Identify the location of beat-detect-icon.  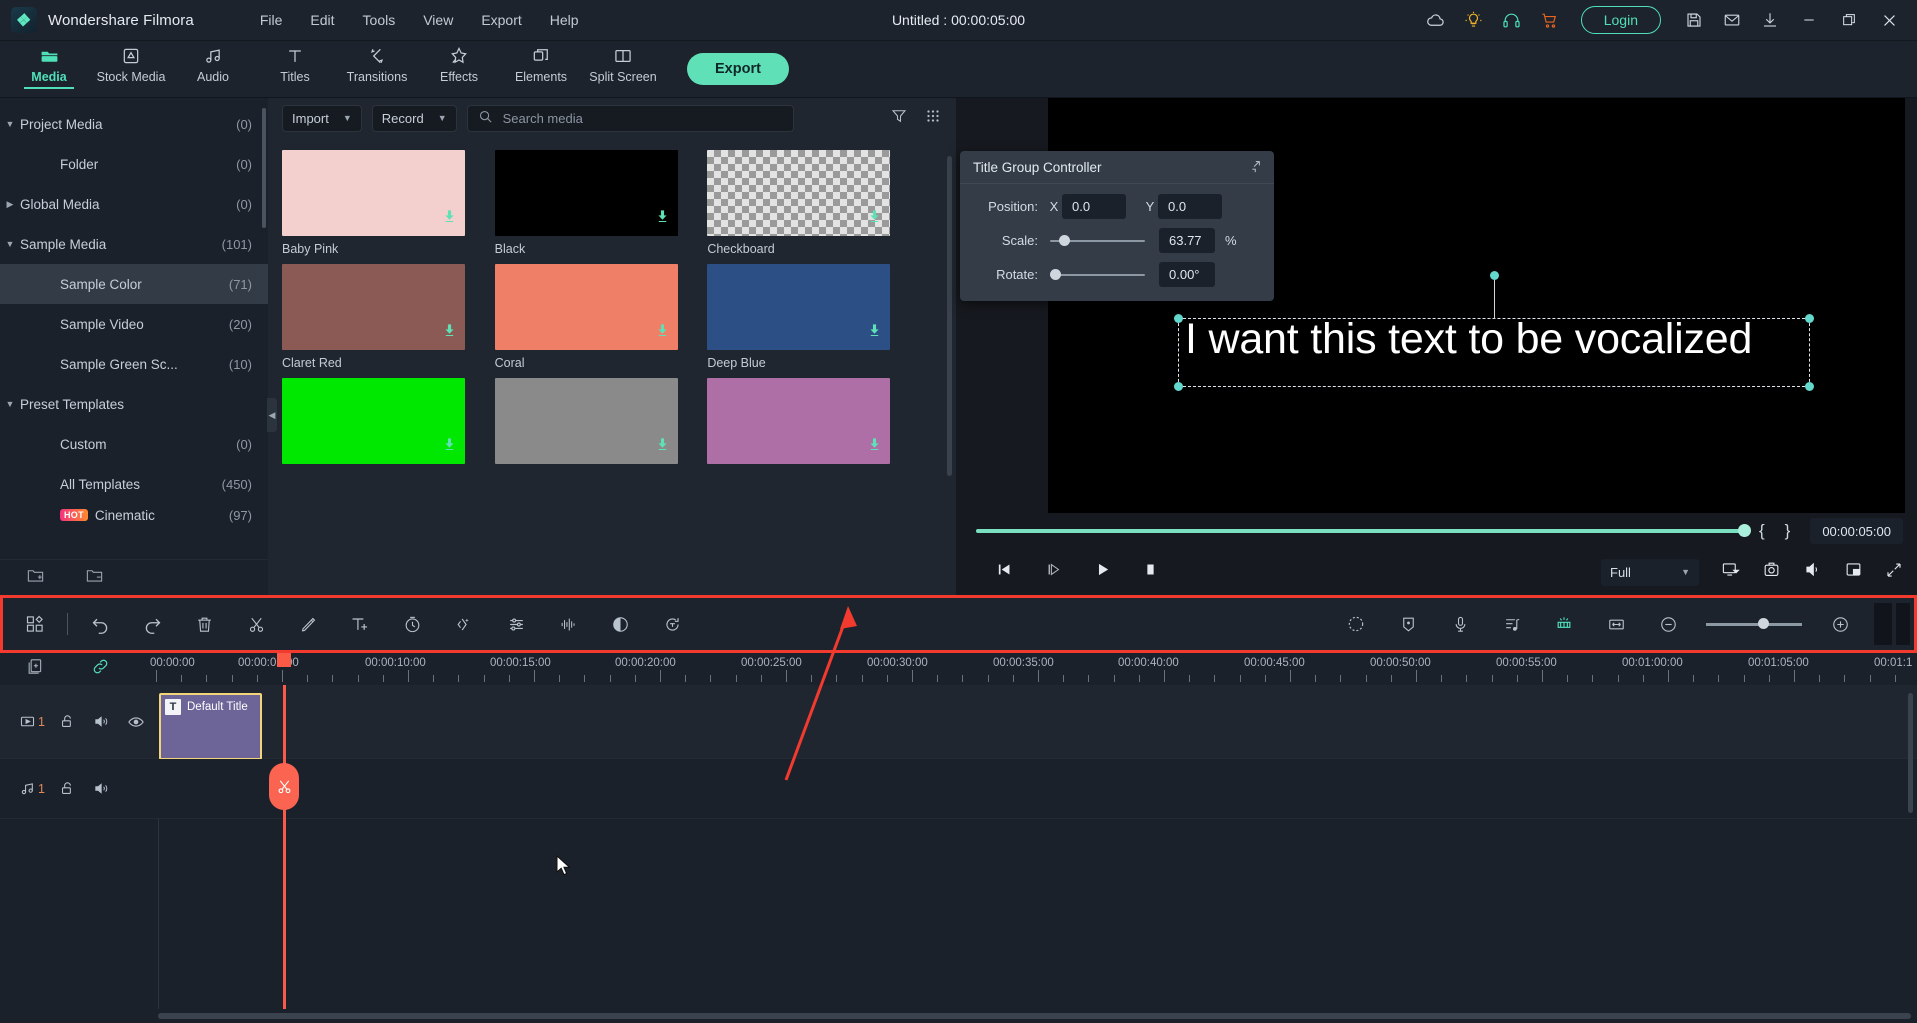
(1512, 624).